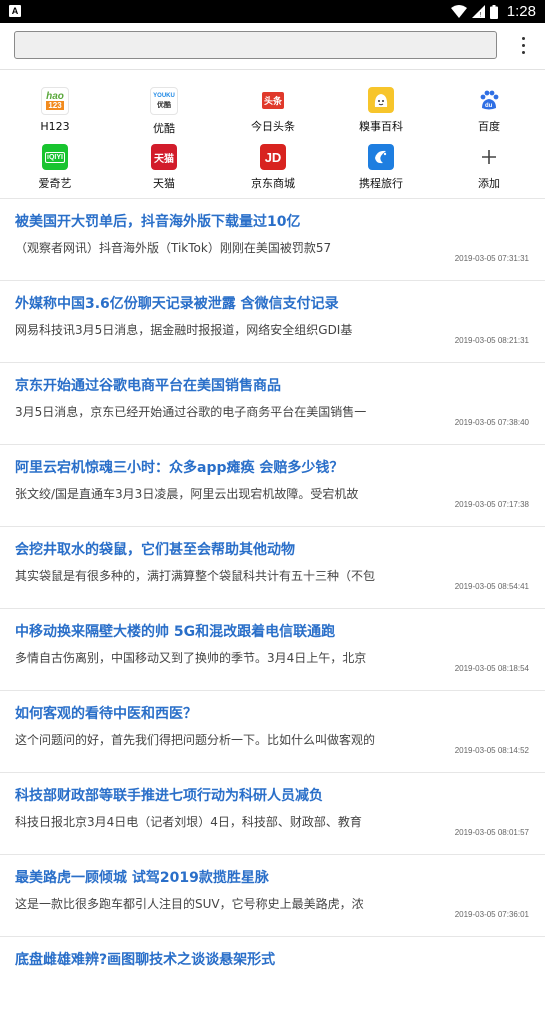 The width and height of the screenshot is (545, 1018). Describe the element at coordinates (381, 100) in the screenshot. I see `qiushibaike-icon` at that location.